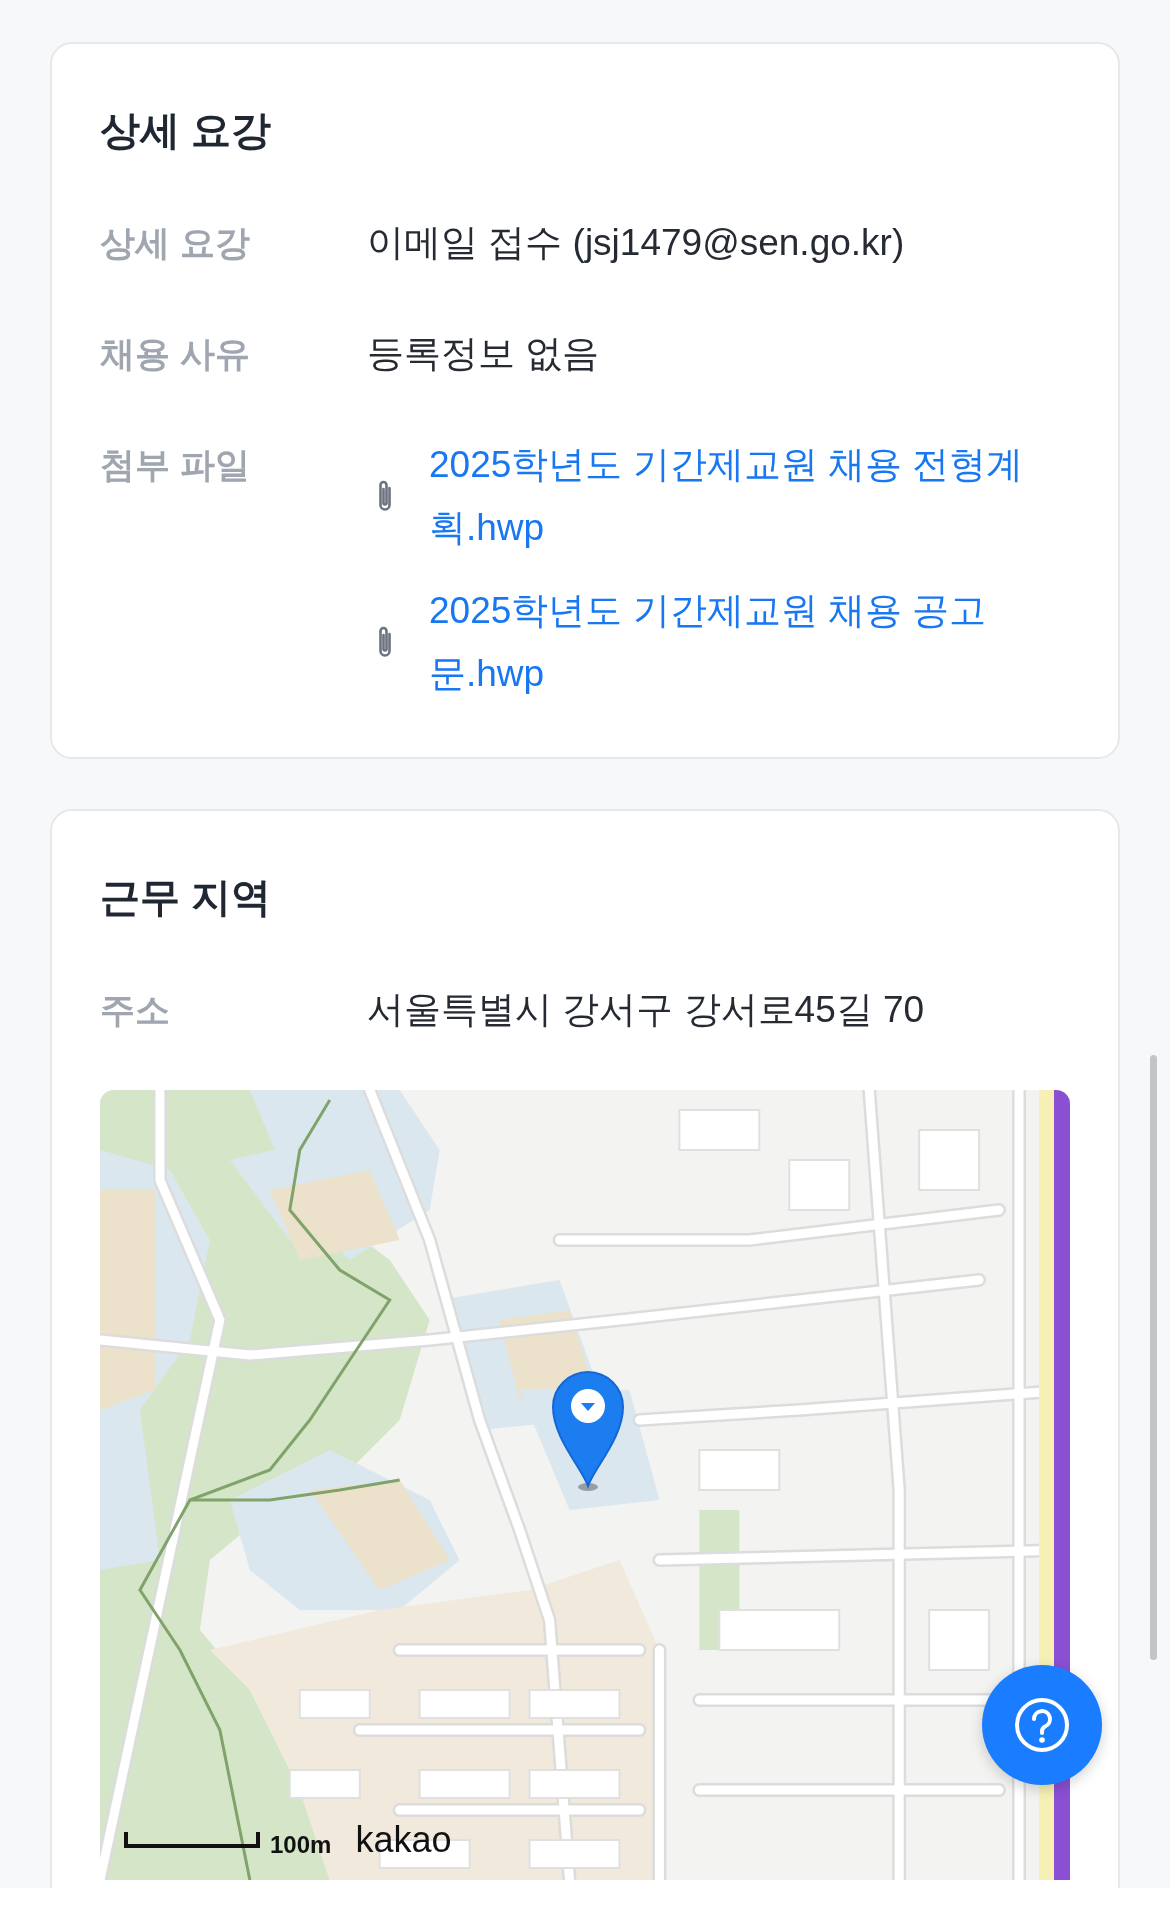  Describe the element at coordinates (175, 243) in the screenshot. I see `field-label: 상세 요강` at that location.